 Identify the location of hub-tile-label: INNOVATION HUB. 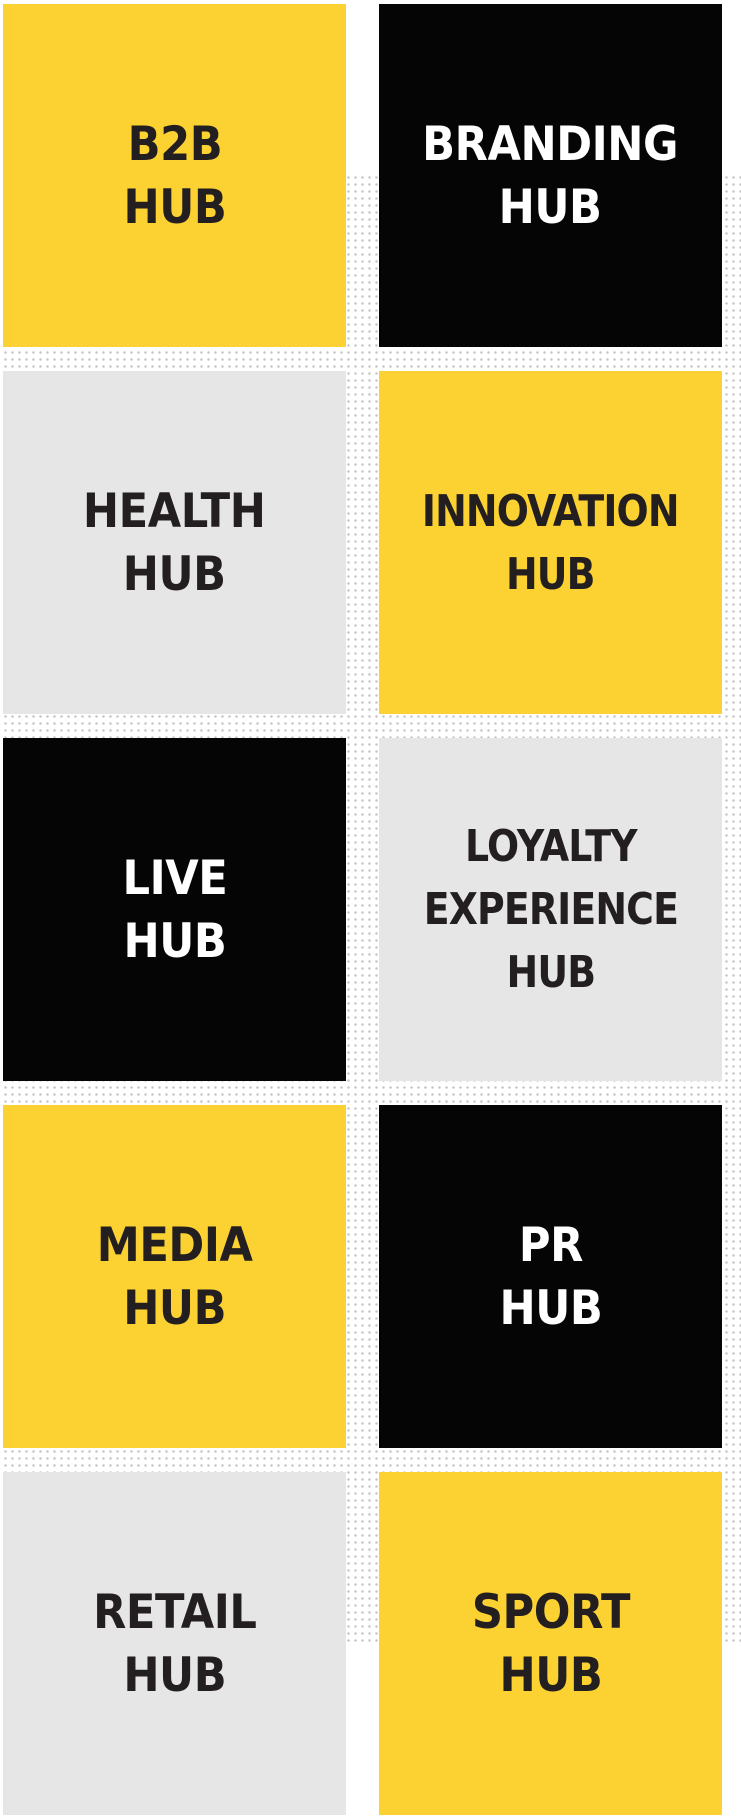
(551, 542).